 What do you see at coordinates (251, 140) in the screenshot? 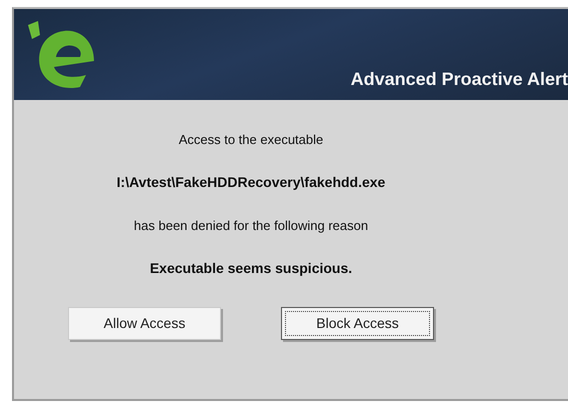
I see `message-text: Access to the executable` at bounding box center [251, 140].